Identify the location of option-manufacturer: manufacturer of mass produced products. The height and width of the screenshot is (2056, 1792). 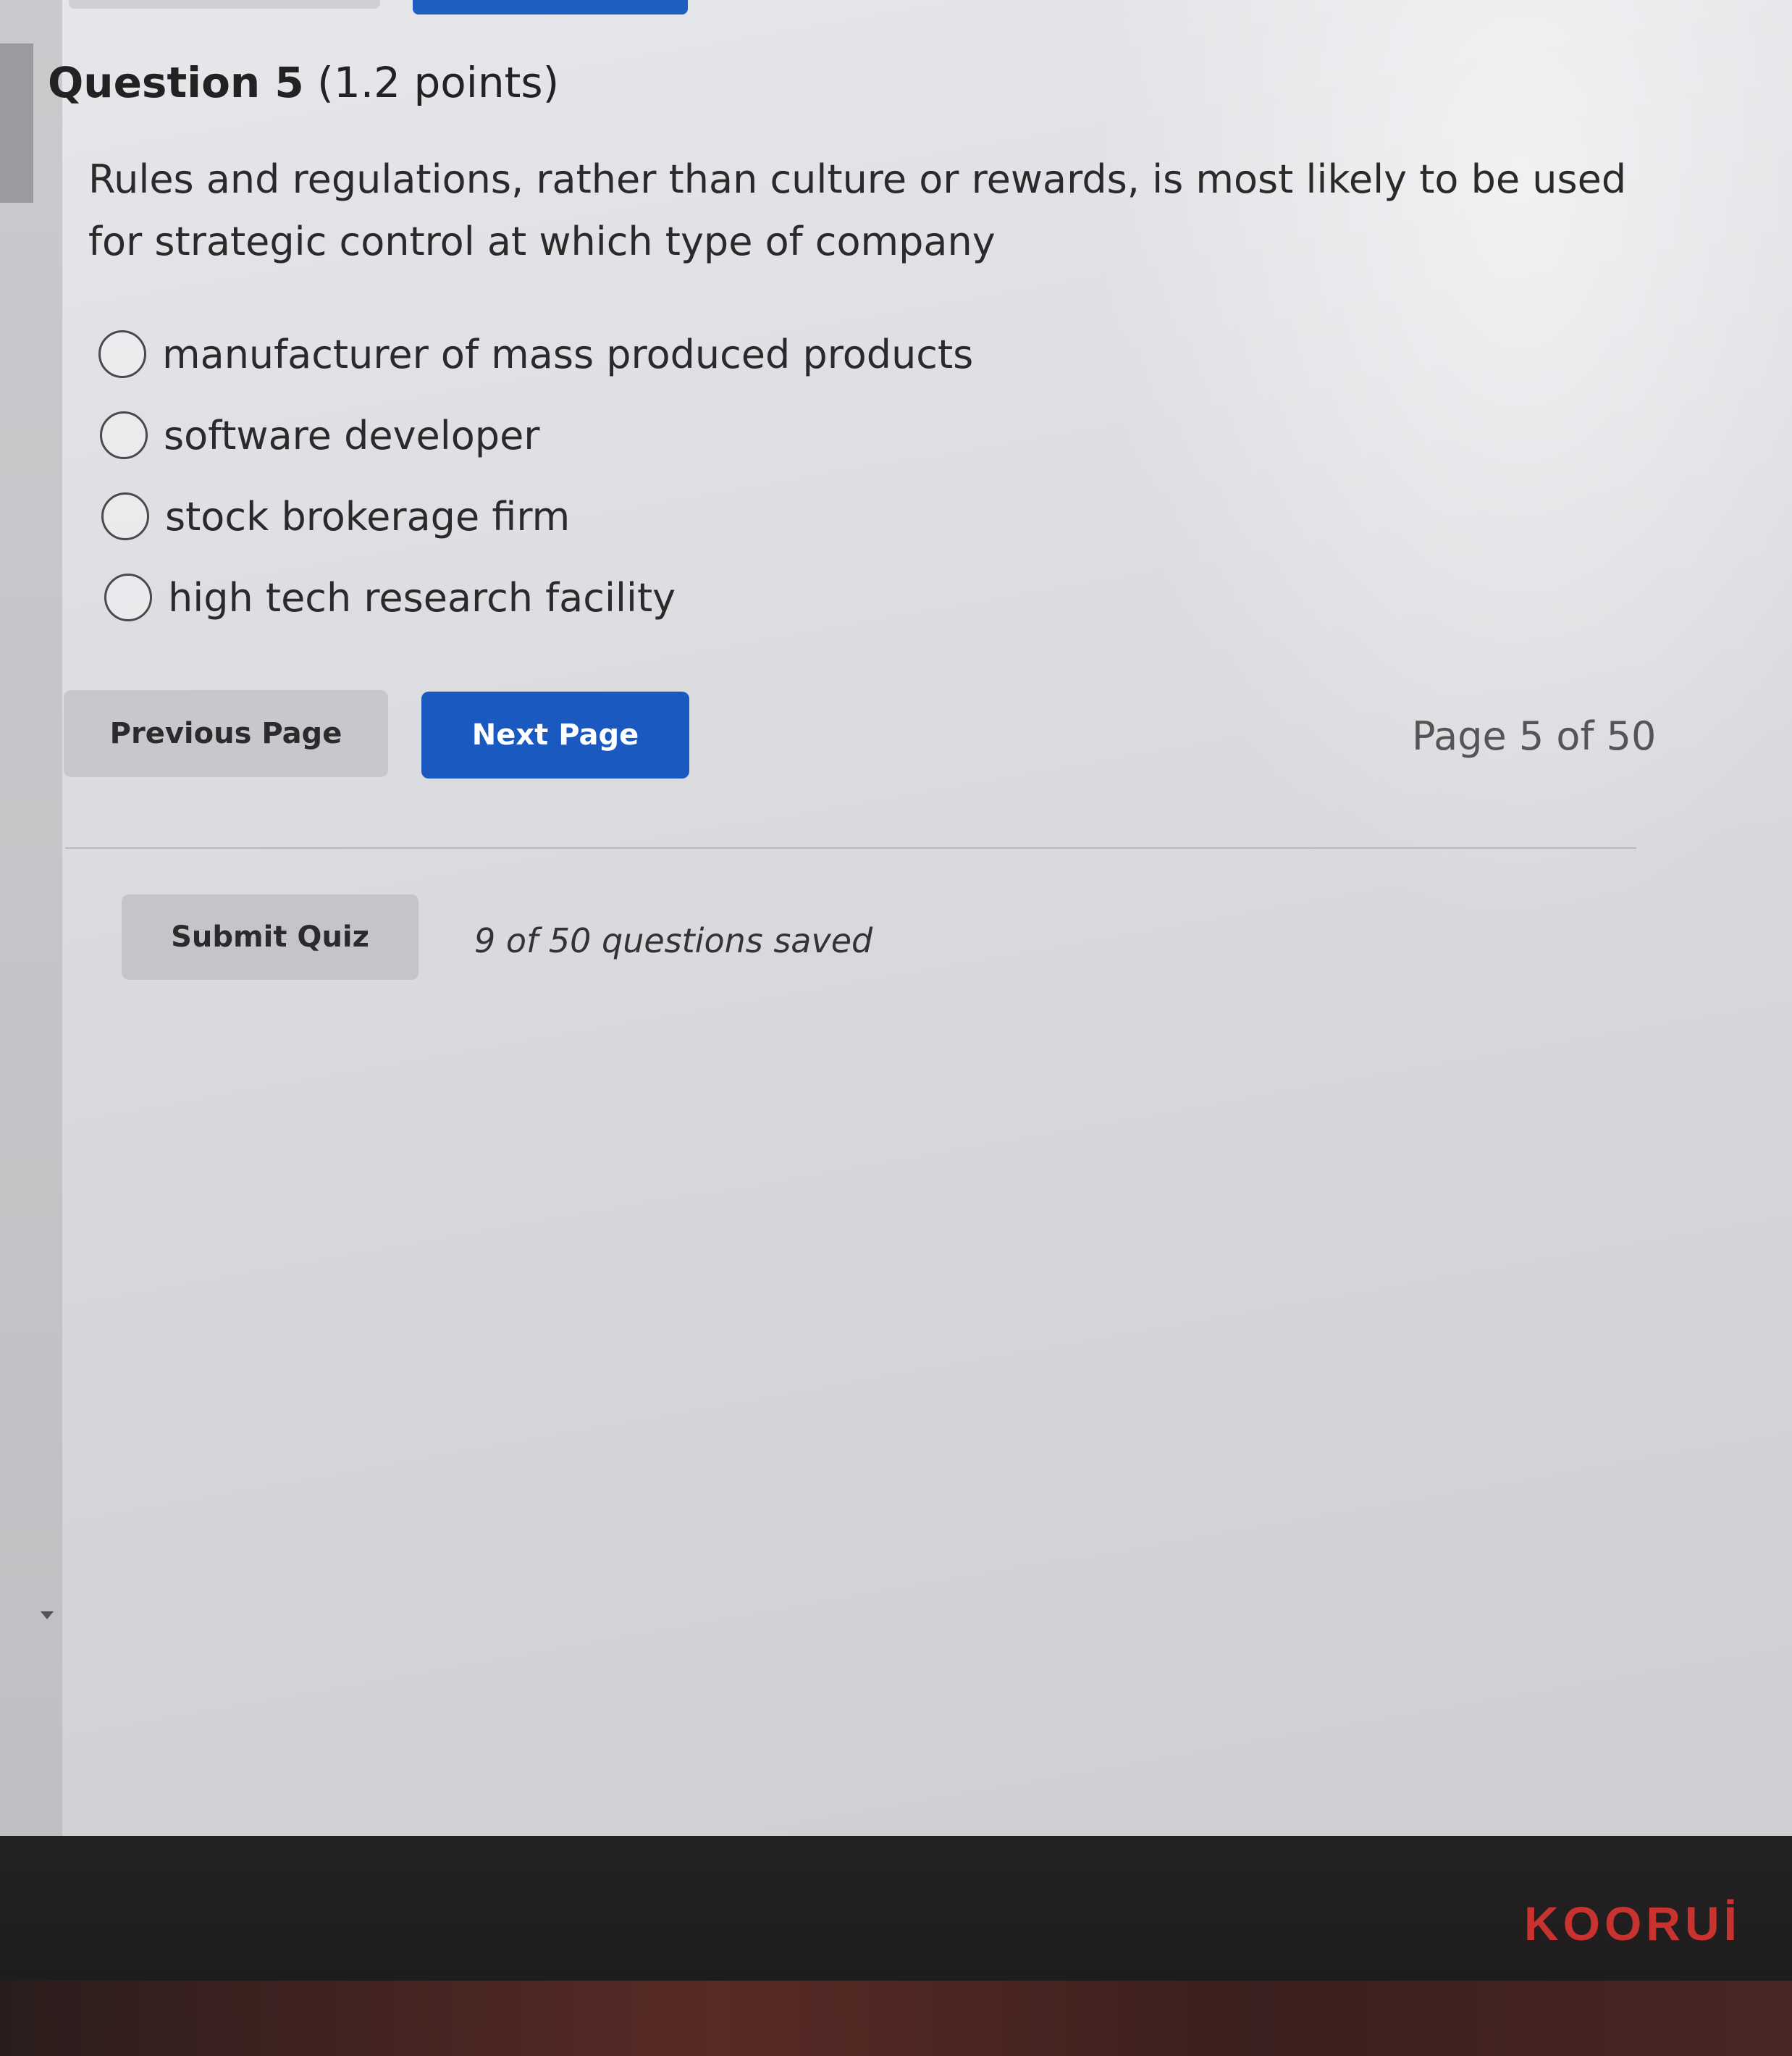
(535, 354).